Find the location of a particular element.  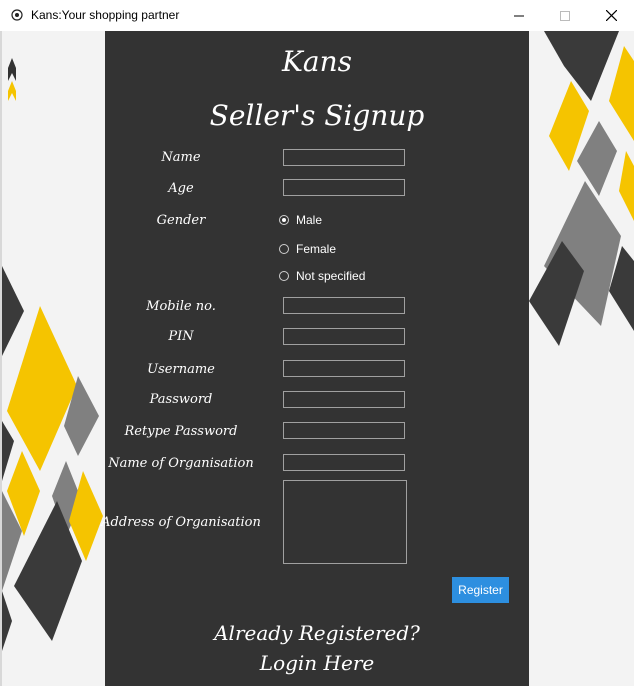

org-address-label: Address of Organisation is located at coordinates (181, 522).